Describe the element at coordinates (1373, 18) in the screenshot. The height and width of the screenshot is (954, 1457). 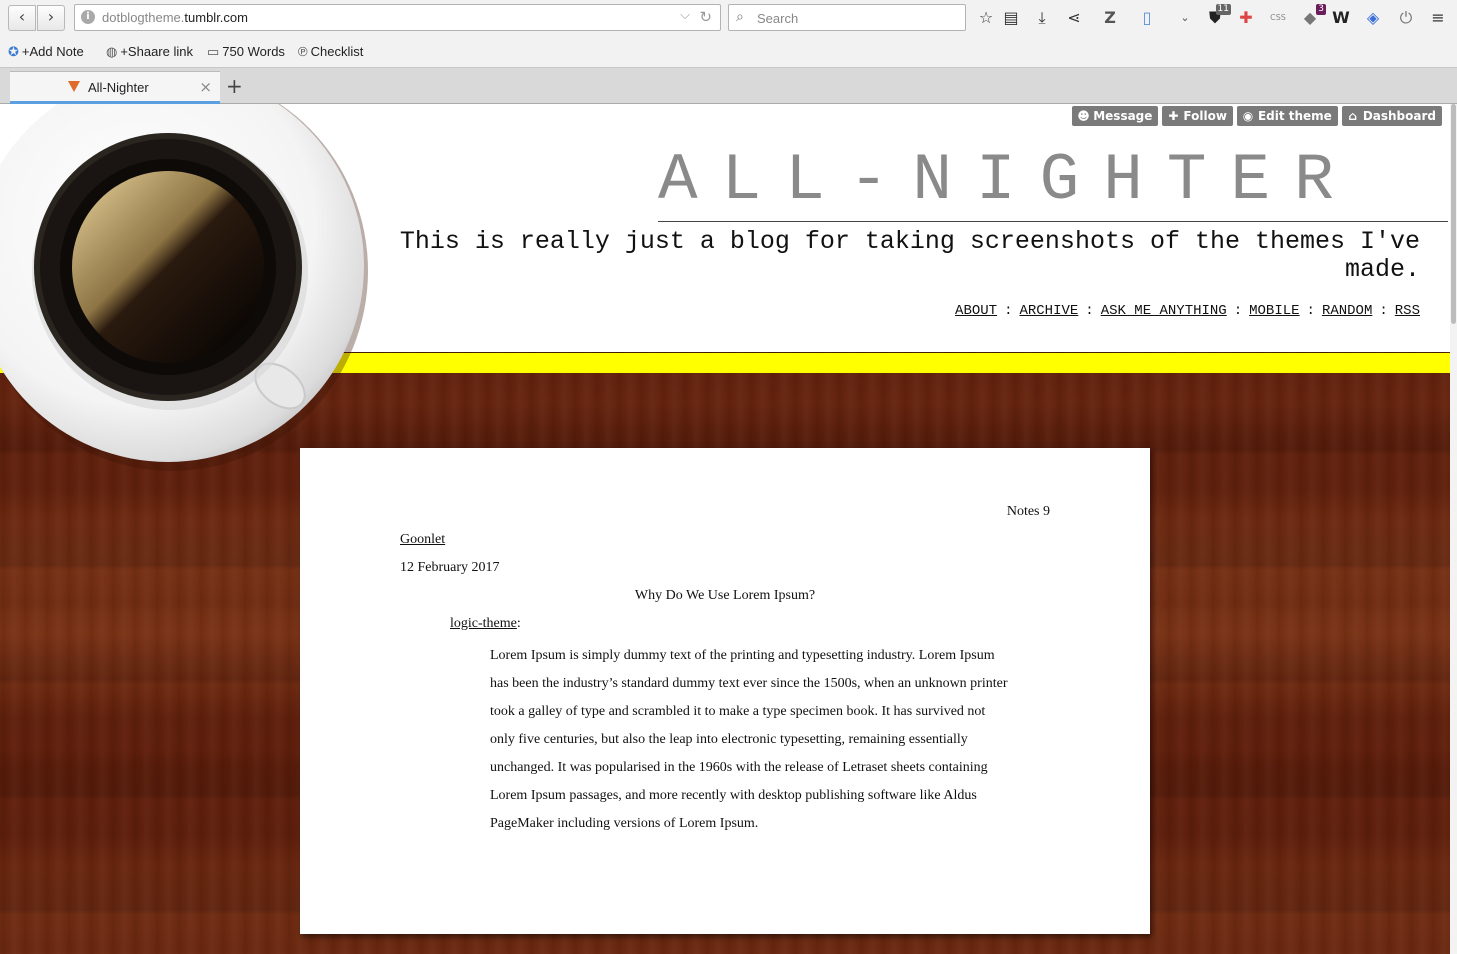
I see `diamond-icon: ◈` at that location.